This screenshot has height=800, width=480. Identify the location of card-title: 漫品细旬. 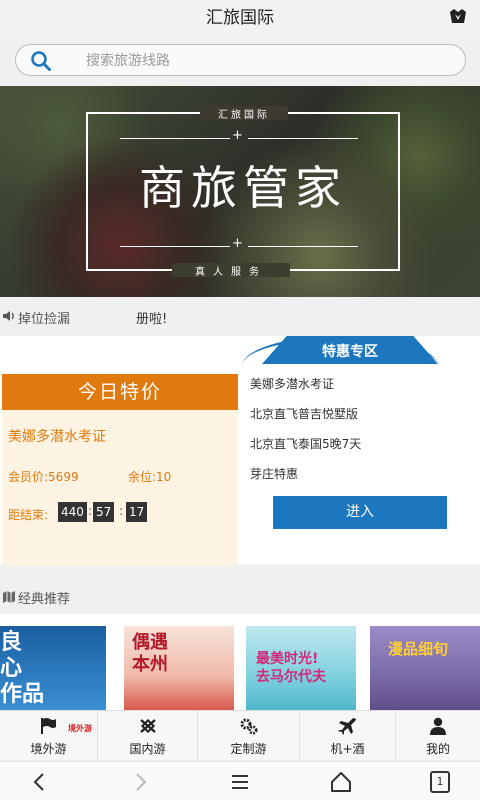
(418, 649).